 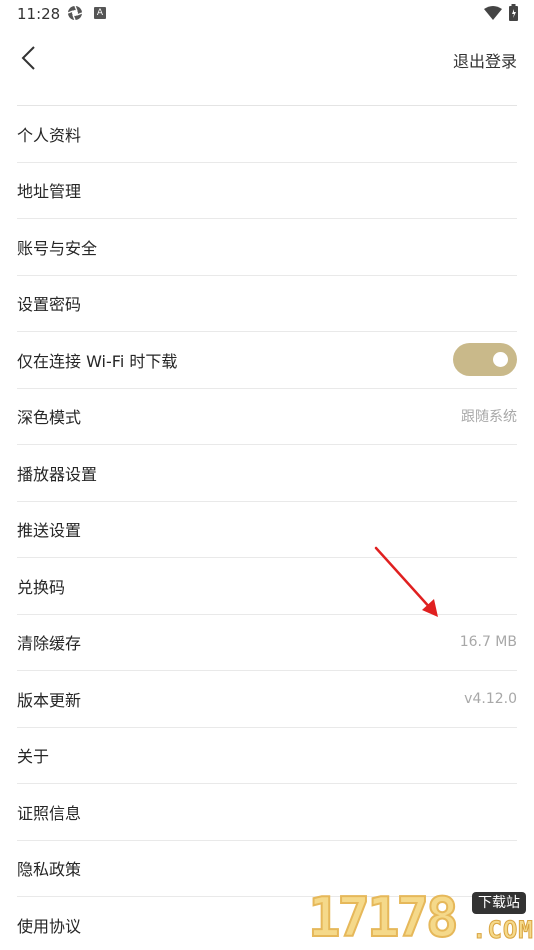 I want to click on watermark-logo: 17178 下载站 .COM, so click(x=420, y=918).